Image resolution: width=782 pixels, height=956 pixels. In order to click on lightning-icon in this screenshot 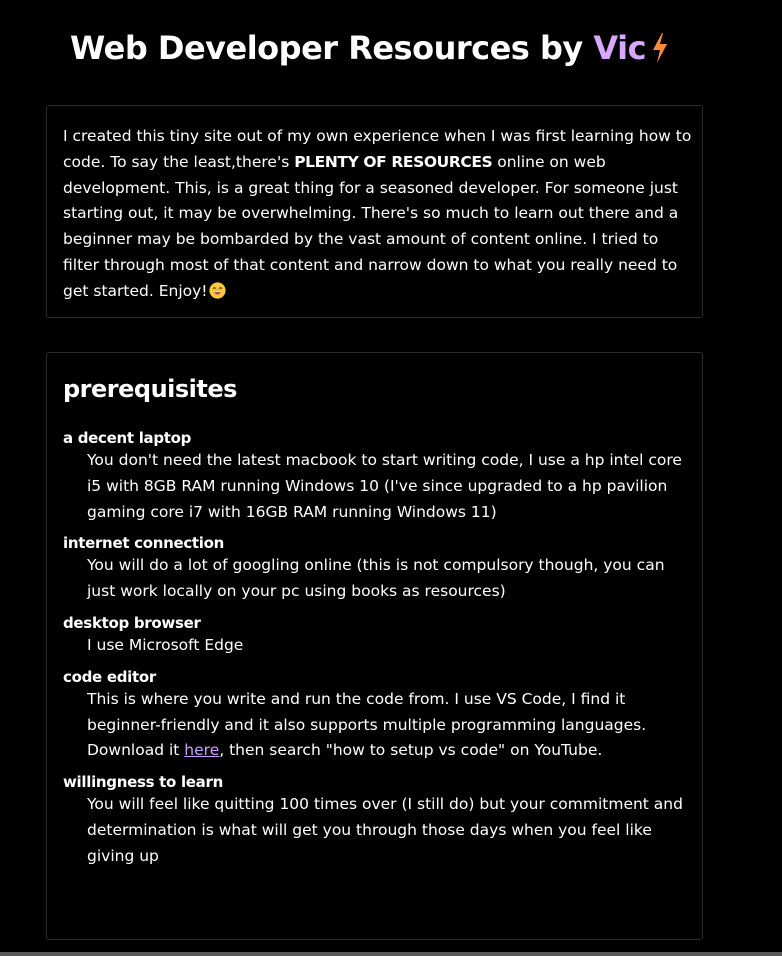, I will do `click(660, 48)`.